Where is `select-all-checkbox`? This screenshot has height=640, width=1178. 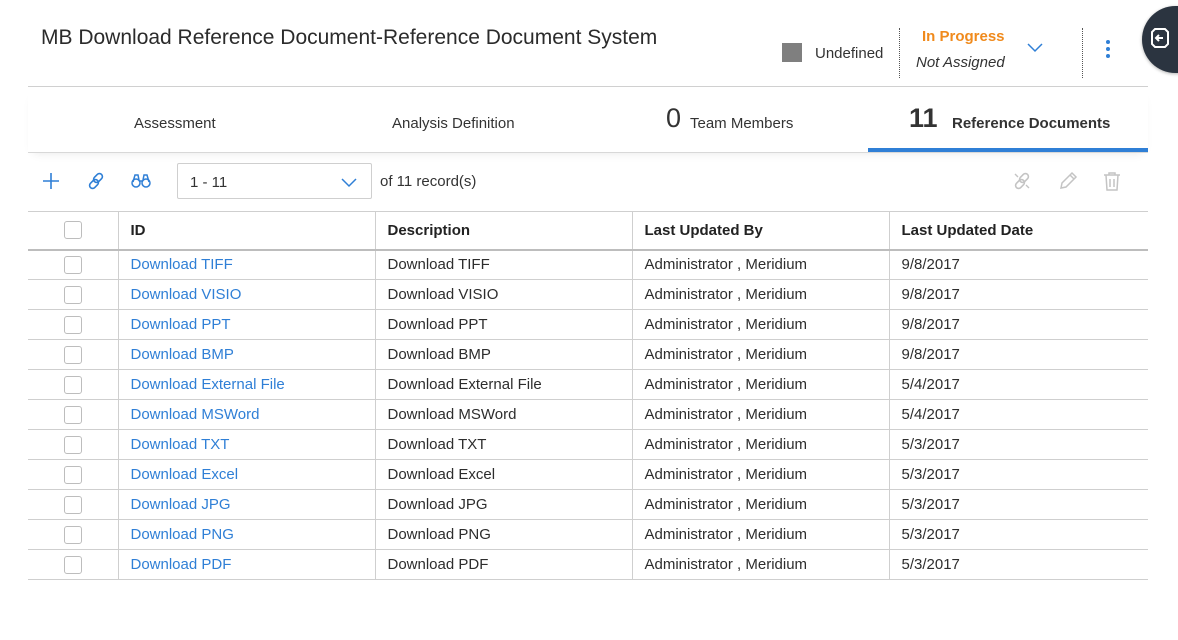
select-all-checkbox is located at coordinates (72, 230).